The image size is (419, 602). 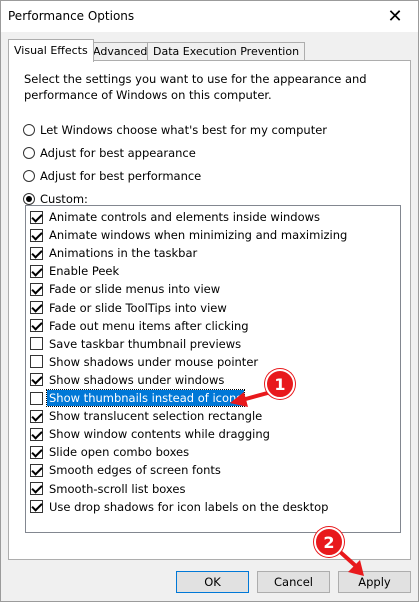 What do you see at coordinates (209, 16) in the screenshot?
I see `title-bar: Performance Options ✕` at bounding box center [209, 16].